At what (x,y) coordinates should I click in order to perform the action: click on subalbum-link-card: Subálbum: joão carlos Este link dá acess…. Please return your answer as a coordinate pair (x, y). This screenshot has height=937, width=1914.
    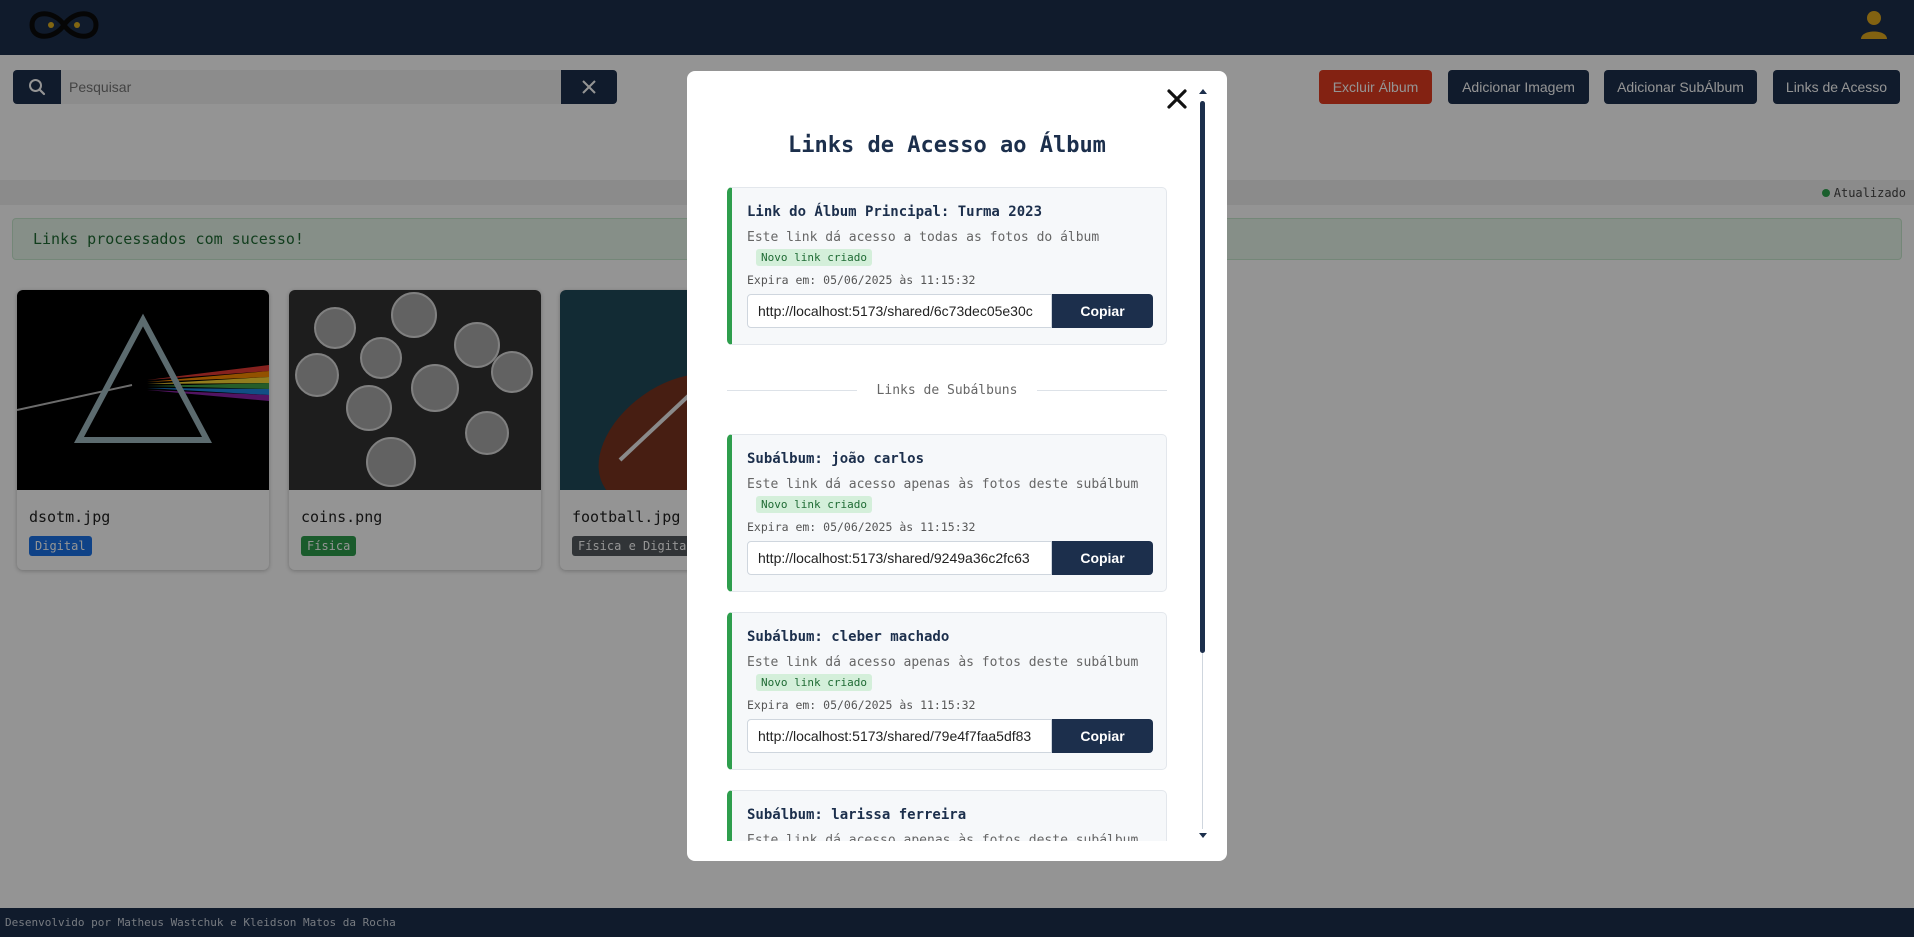
    Looking at the image, I should click on (947, 513).